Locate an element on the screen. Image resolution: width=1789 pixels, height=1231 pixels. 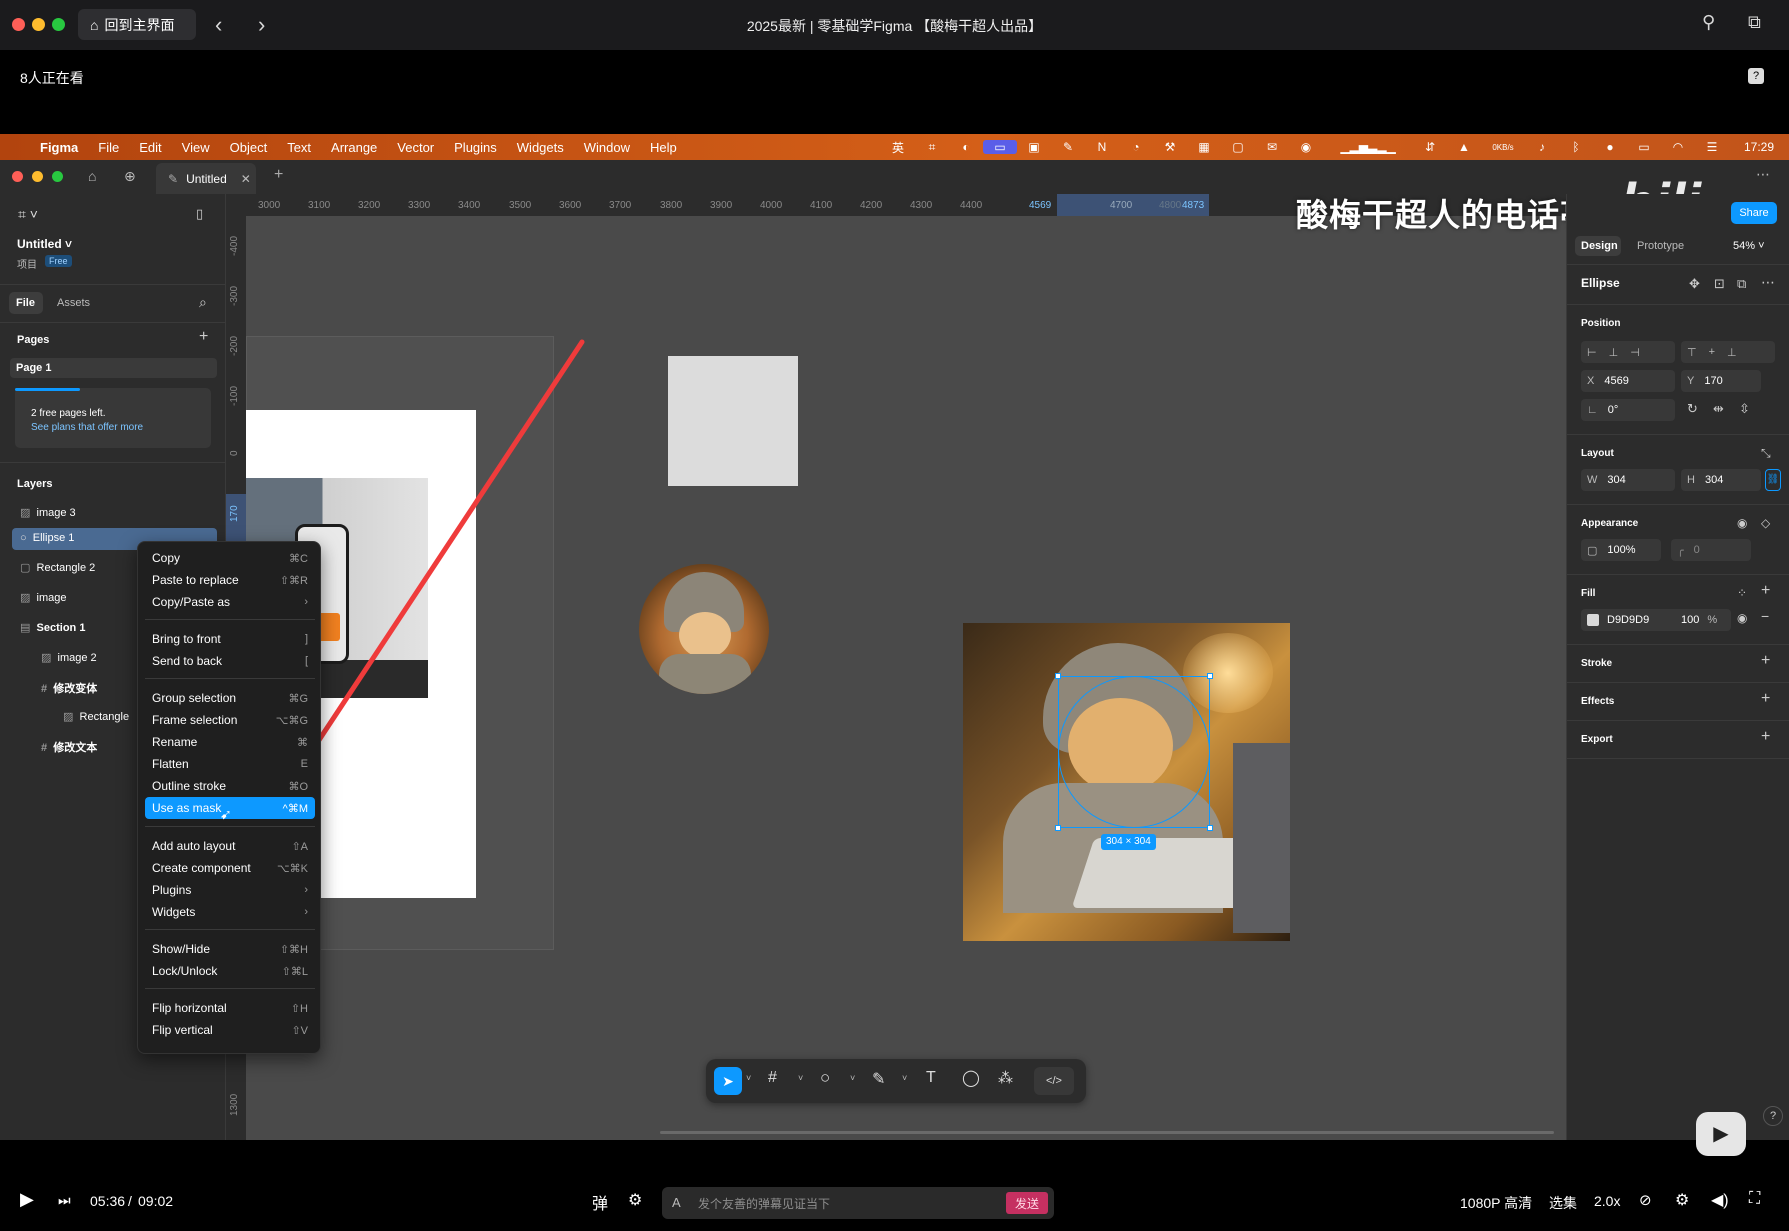
visibility-eye-icon: ◉ is located at coordinates (1742, 523).